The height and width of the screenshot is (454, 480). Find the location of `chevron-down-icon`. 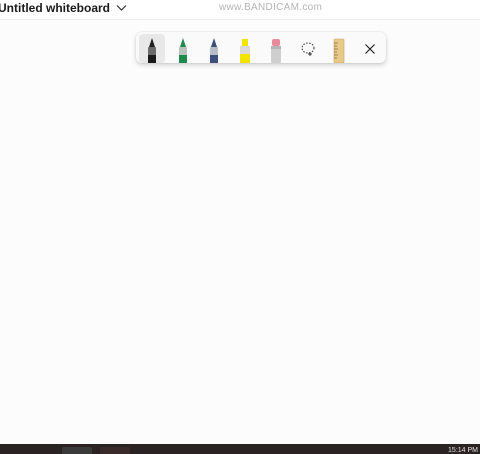

chevron-down-icon is located at coordinates (121, 8).